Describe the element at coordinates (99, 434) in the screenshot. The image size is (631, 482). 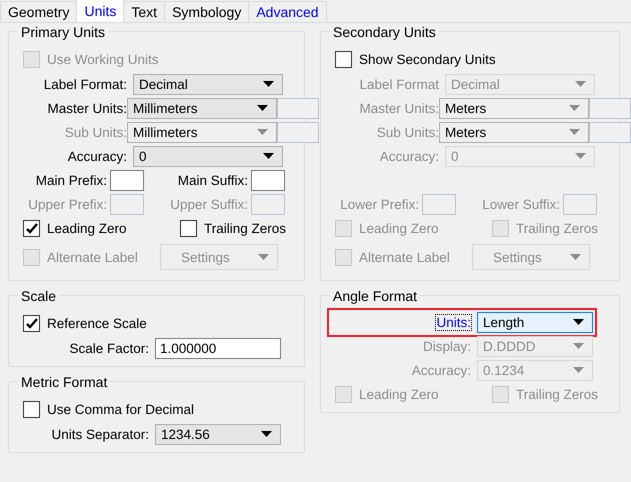
I see `field-label: Units Separator:` at that location.